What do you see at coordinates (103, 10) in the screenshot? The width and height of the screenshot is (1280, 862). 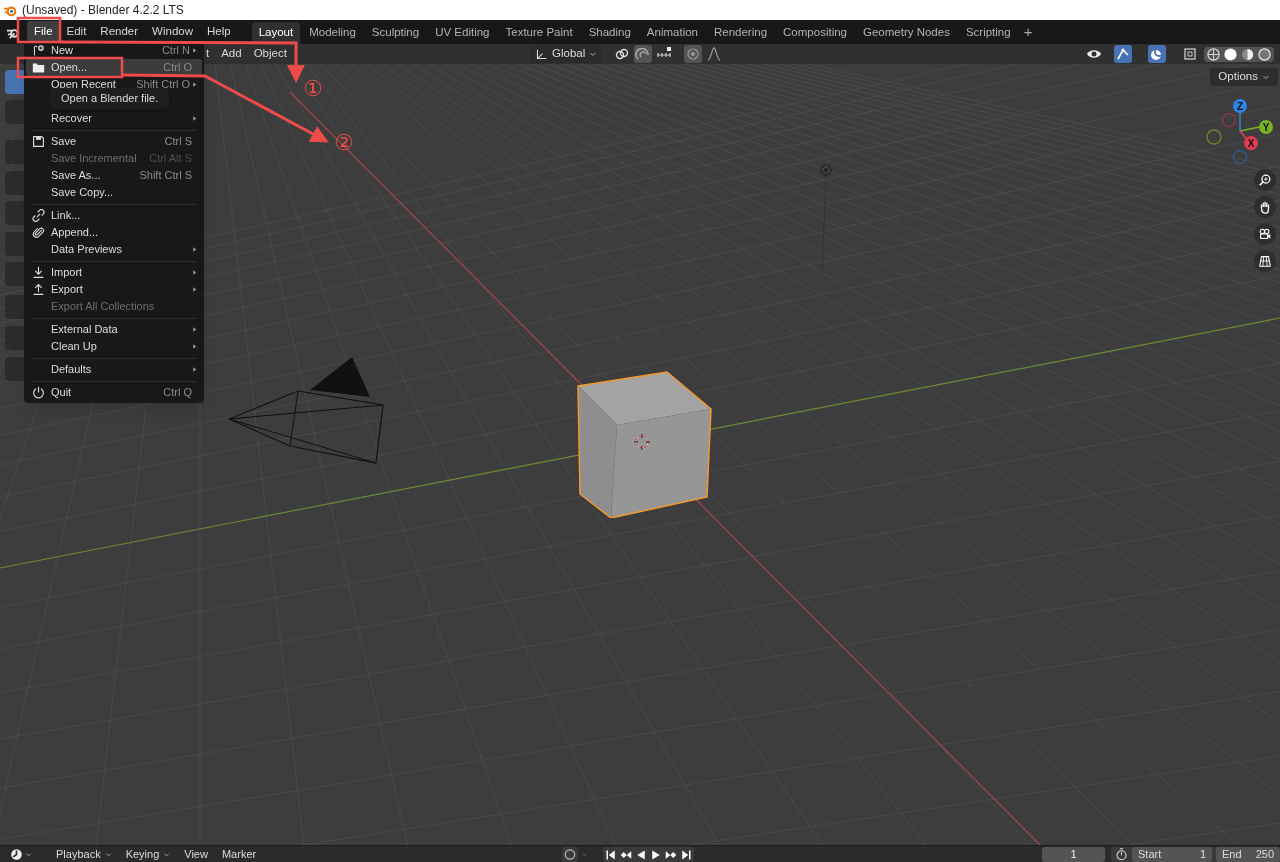 I see `window-title: (Unsaved) - Blender 4.2.2 LTS` at bounding box center [103, 10].